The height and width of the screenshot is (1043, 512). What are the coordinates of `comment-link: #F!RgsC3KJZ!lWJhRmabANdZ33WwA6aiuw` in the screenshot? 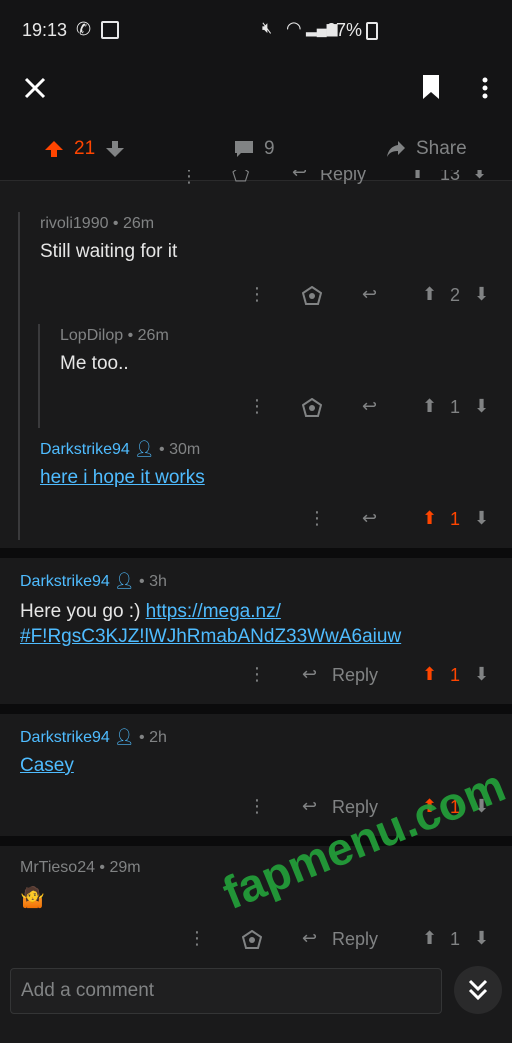 It's located at (210, 636).